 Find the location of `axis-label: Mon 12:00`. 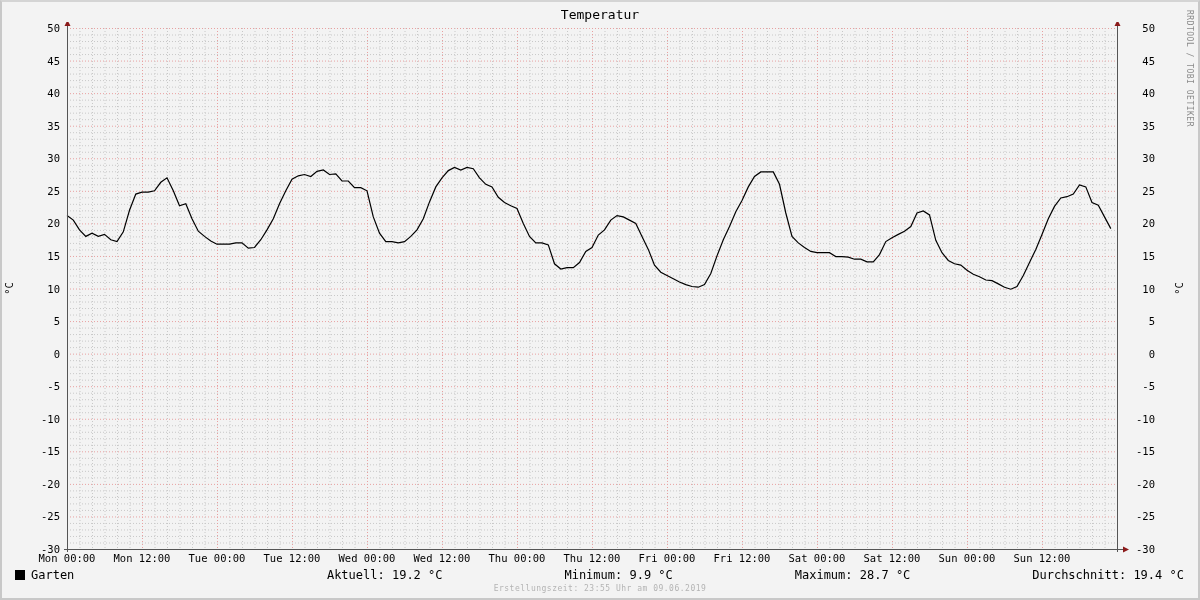

axis-label: Mon 12:00 is located at coordinates (142, 558).